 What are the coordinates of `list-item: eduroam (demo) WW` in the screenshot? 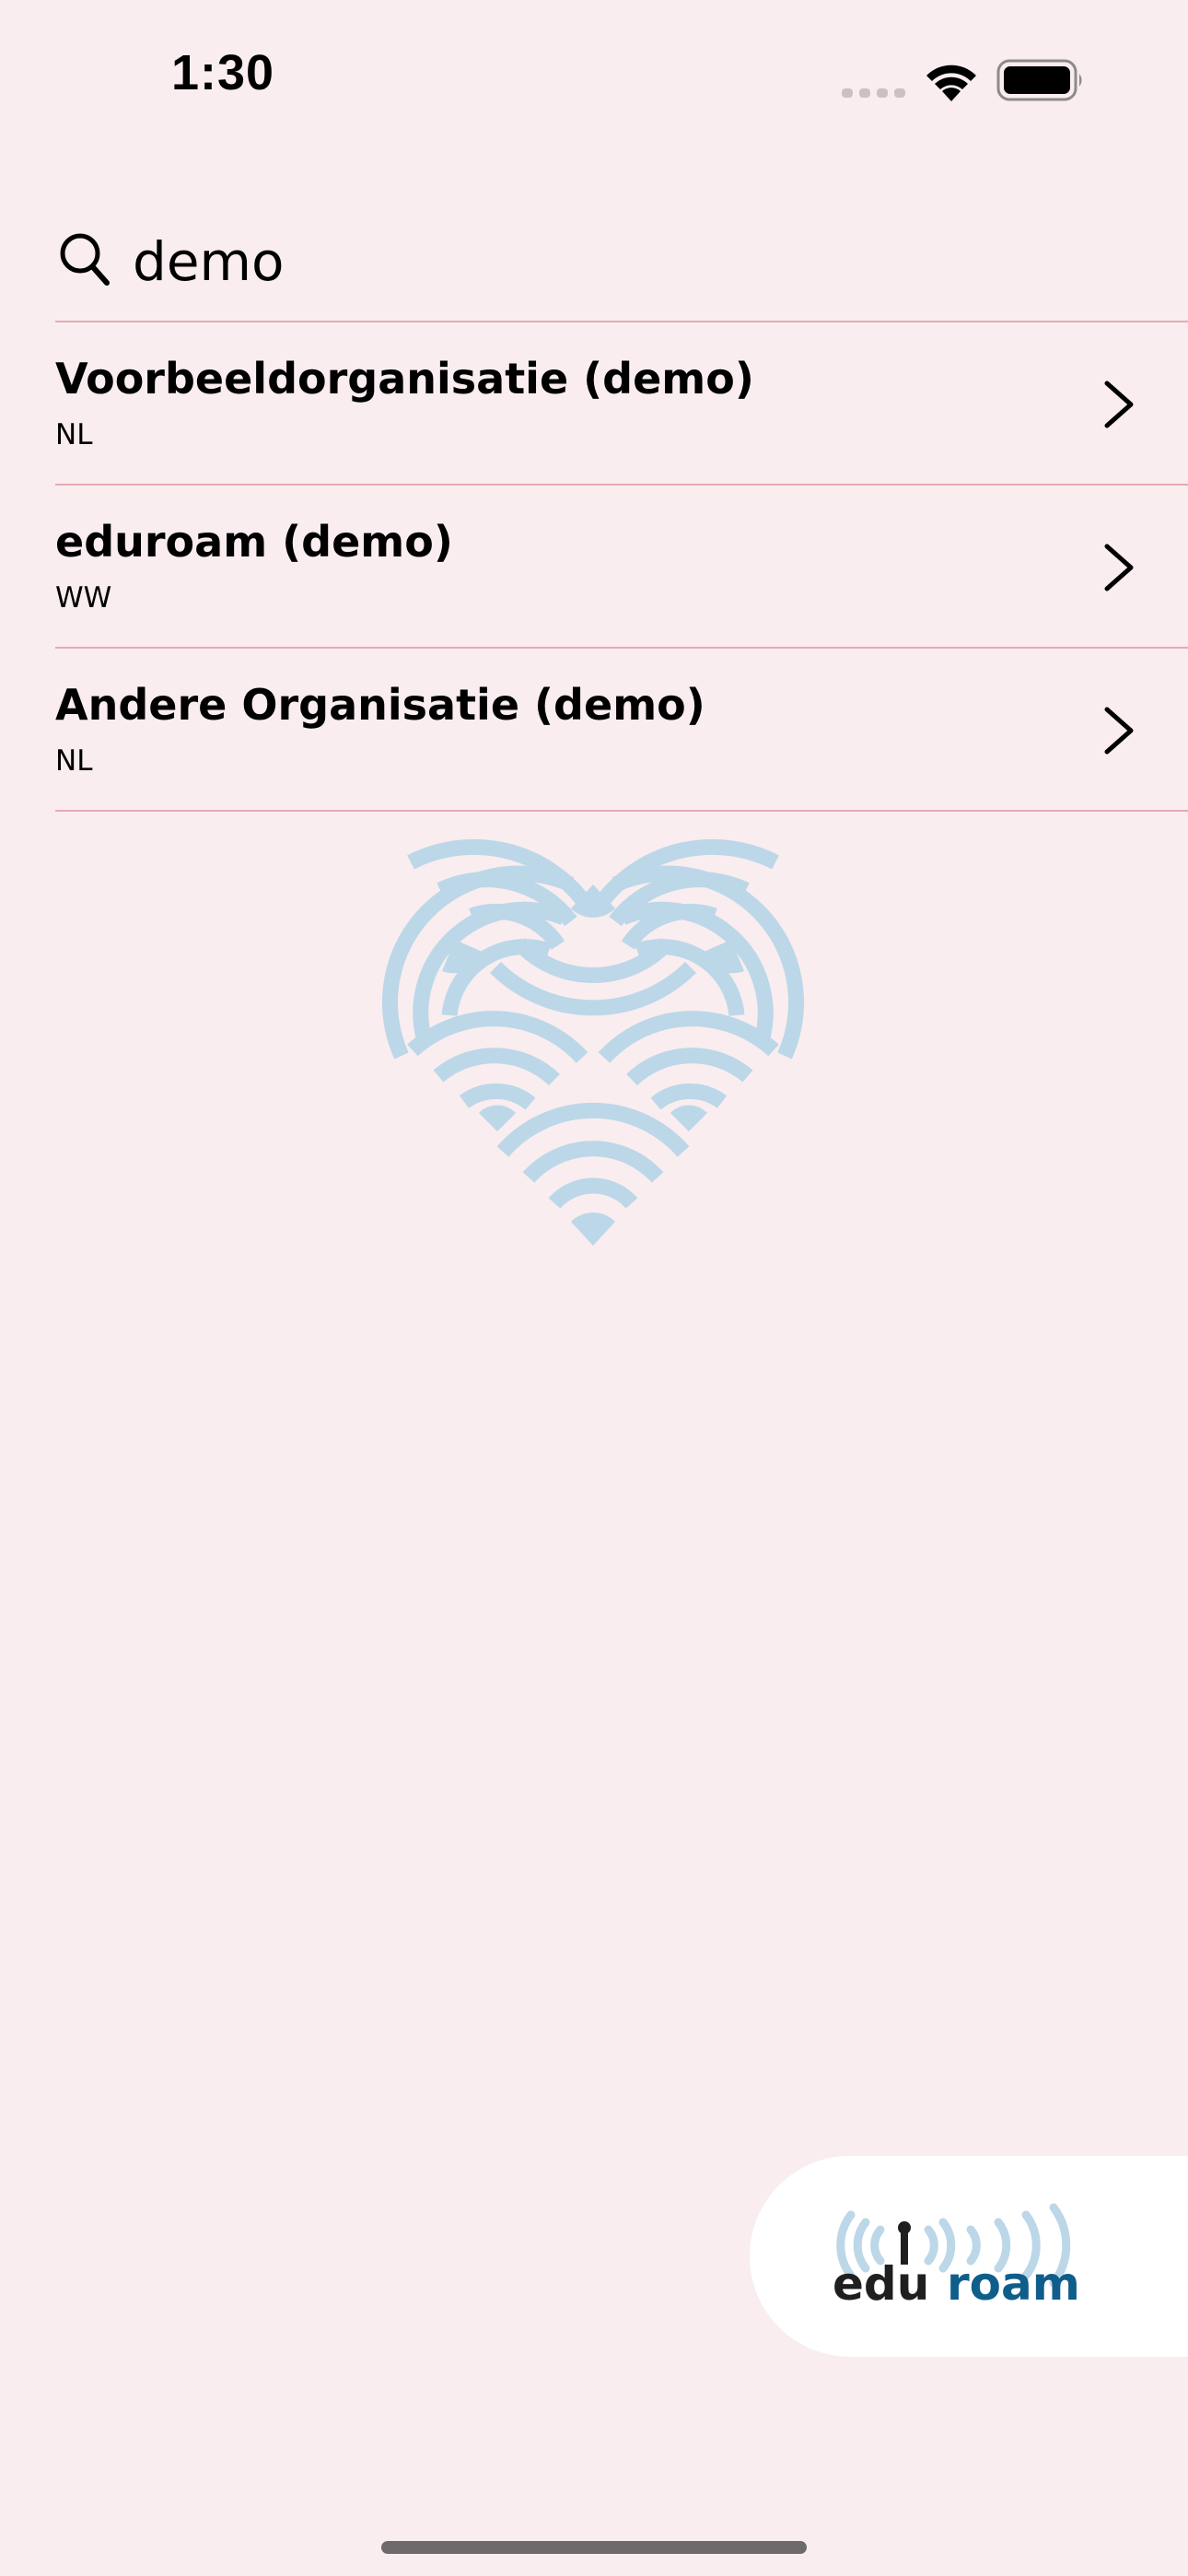 It's located at (621, 567).